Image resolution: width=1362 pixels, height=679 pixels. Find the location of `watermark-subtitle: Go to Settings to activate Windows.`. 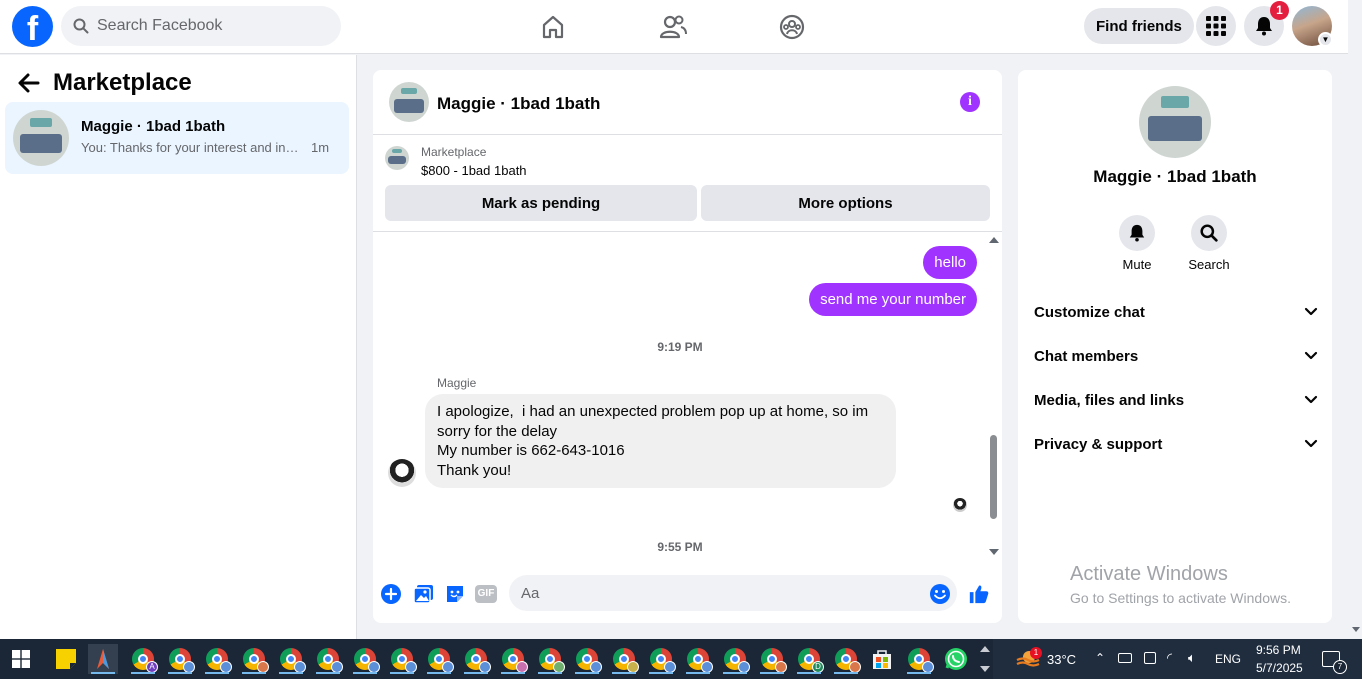

watermark-subtitle: Go to Settings to activate Windows. is located at coordinates (1180, 598).